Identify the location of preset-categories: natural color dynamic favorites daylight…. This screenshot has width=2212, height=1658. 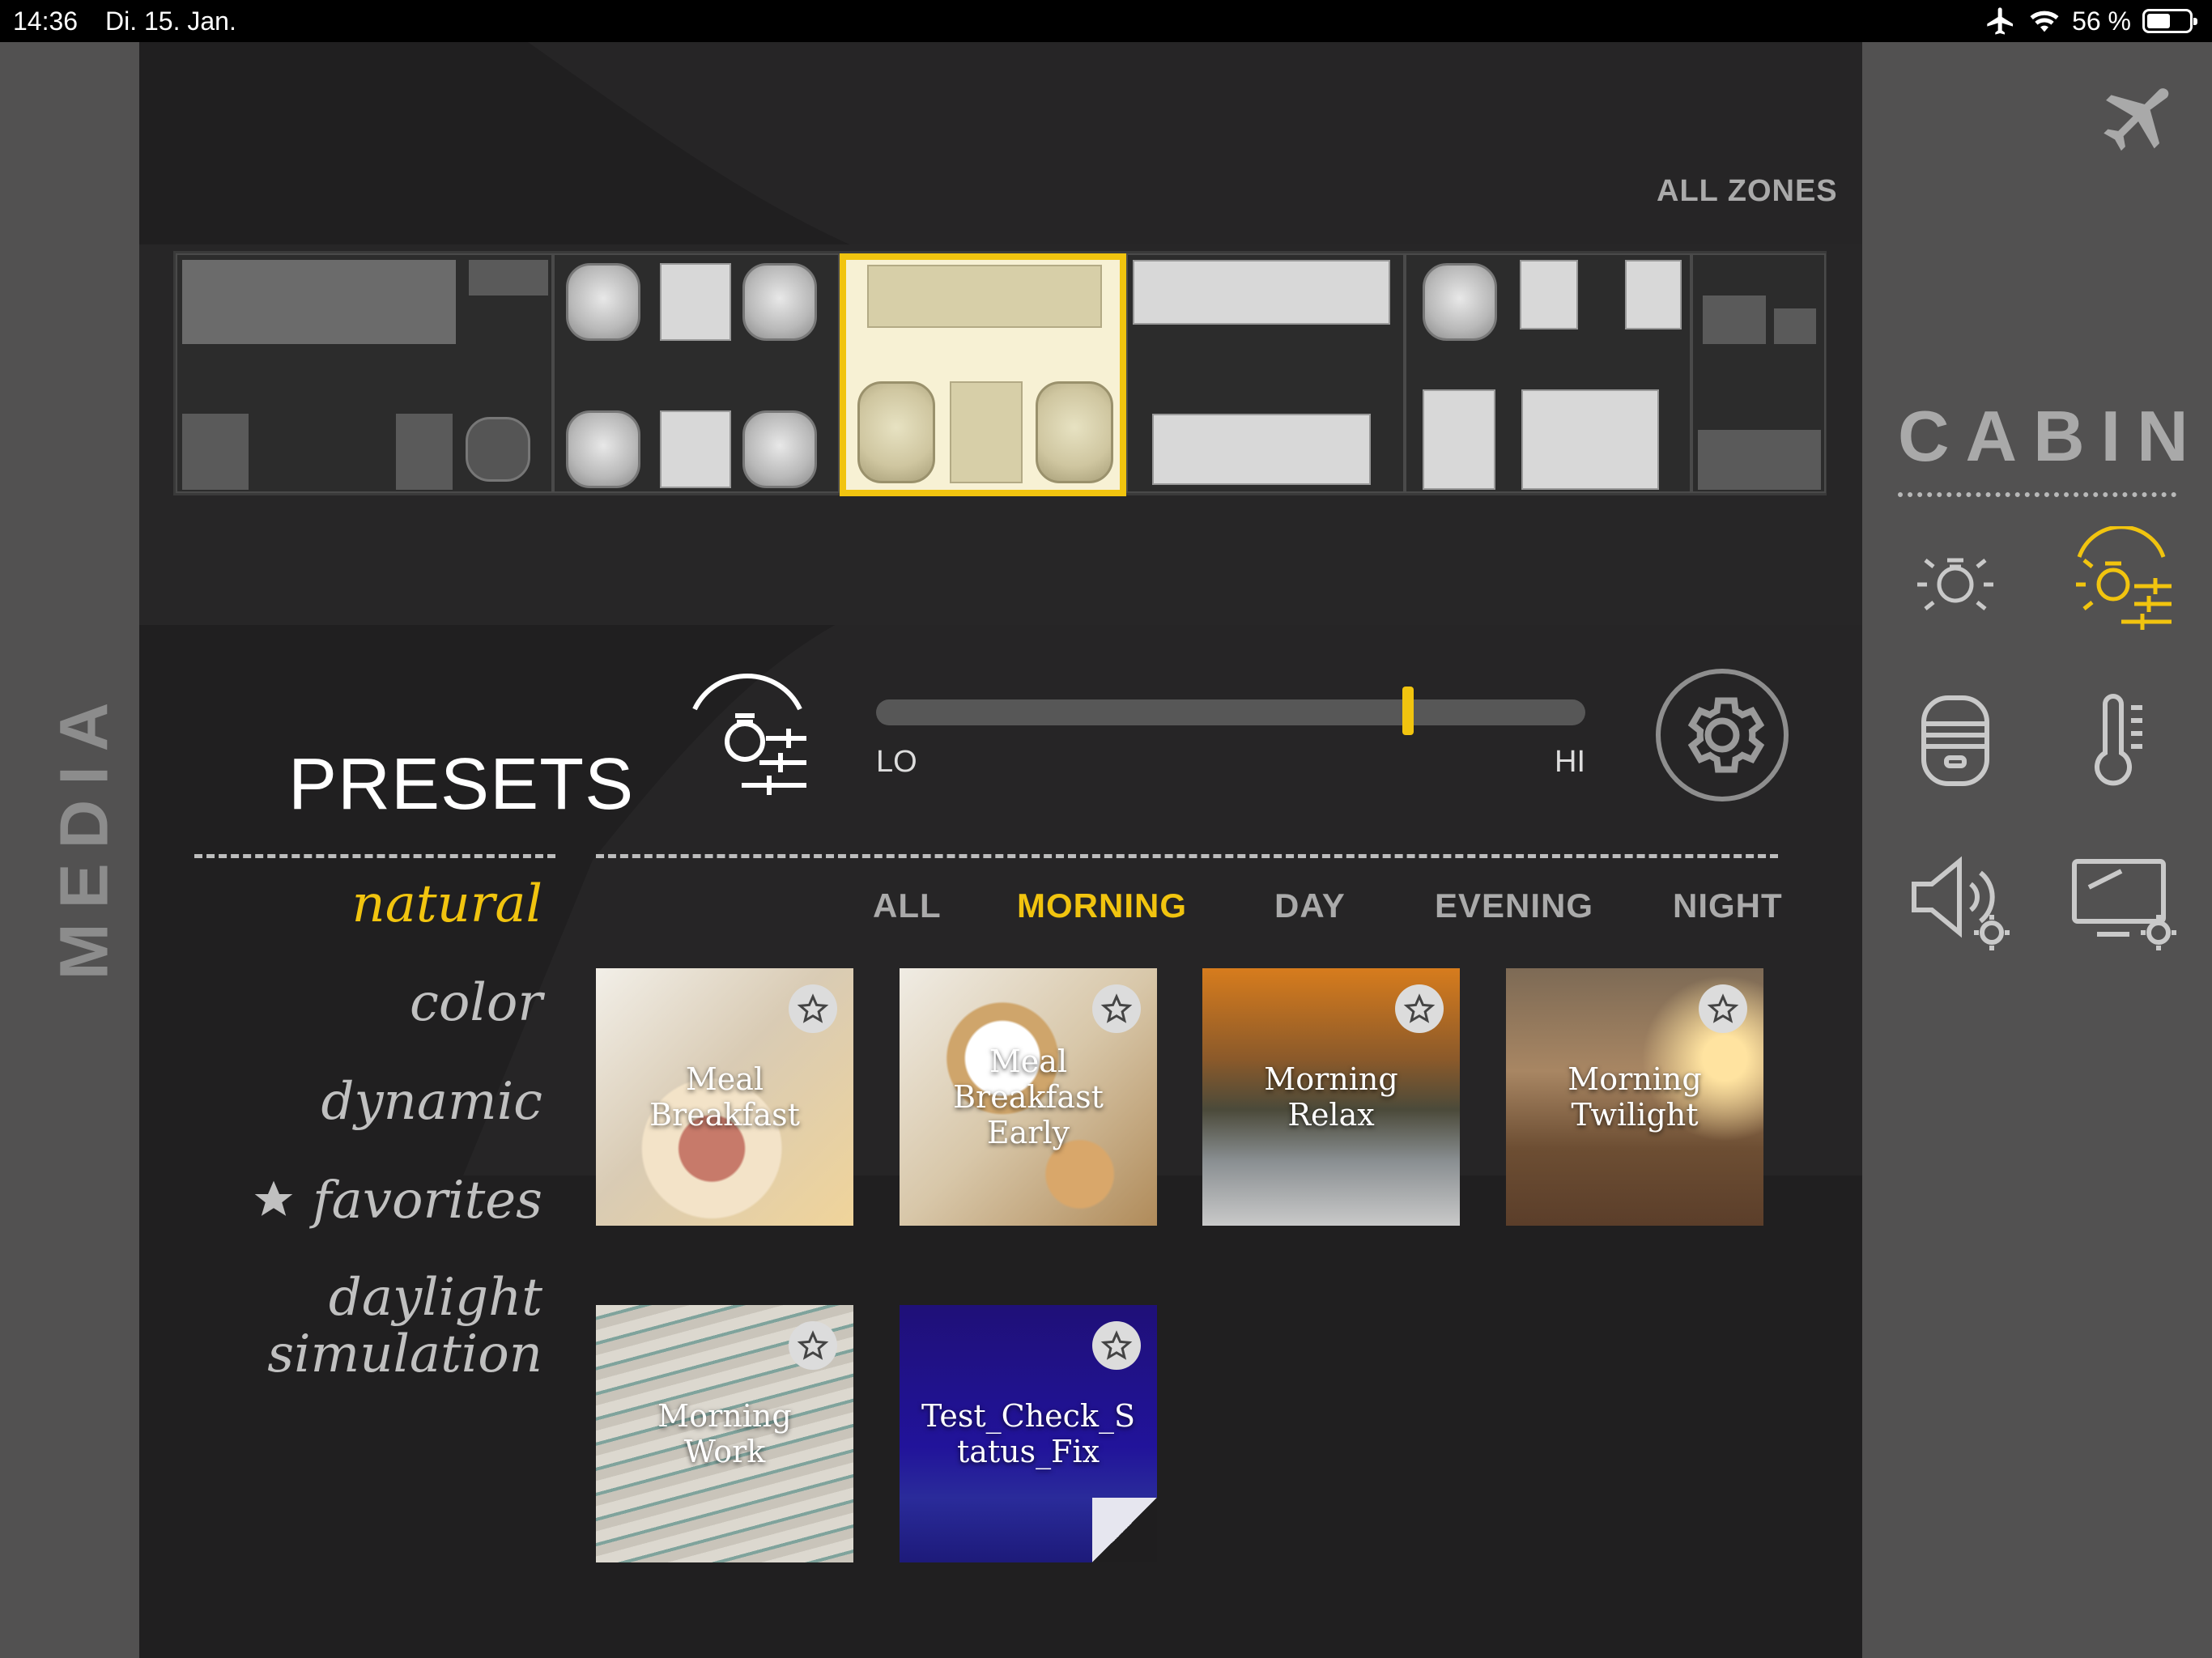
(393, 1149).